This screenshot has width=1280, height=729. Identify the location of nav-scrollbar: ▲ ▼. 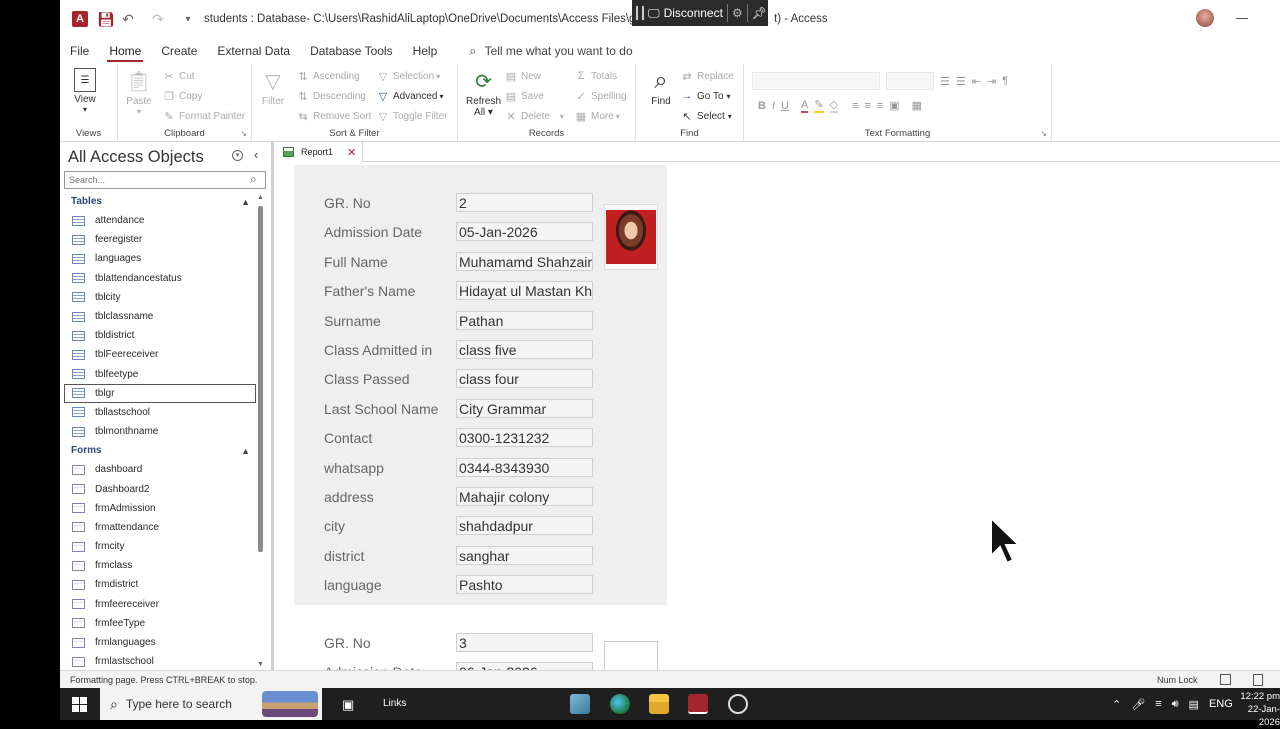
(260, 431).